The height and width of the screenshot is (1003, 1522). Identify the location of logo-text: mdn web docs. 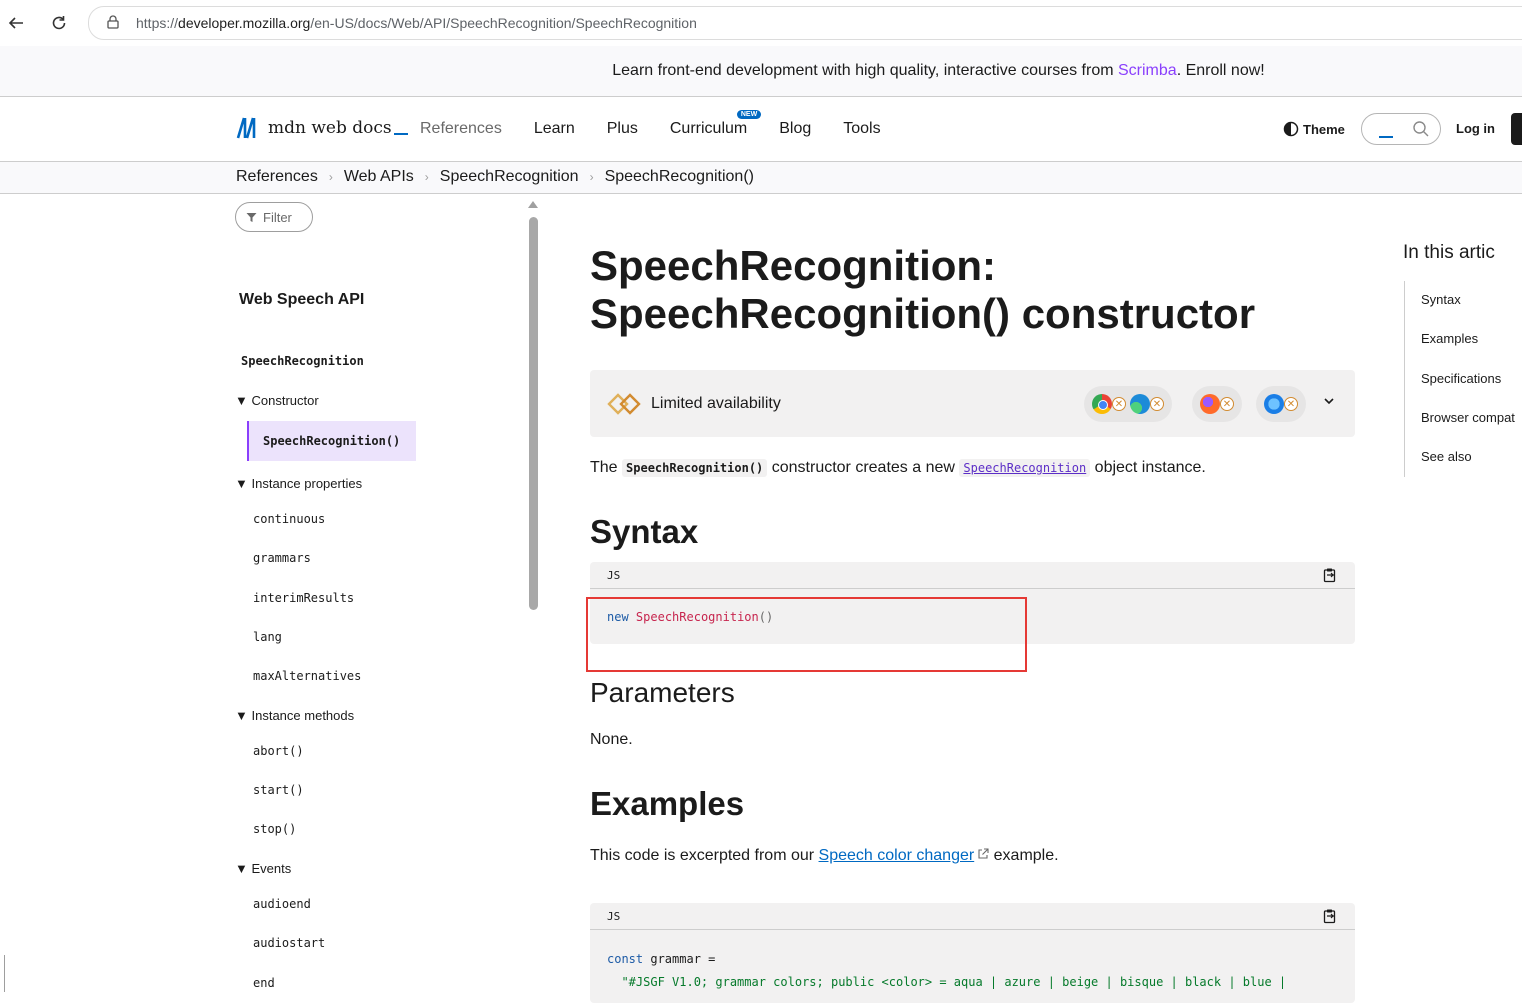
(338, 128).